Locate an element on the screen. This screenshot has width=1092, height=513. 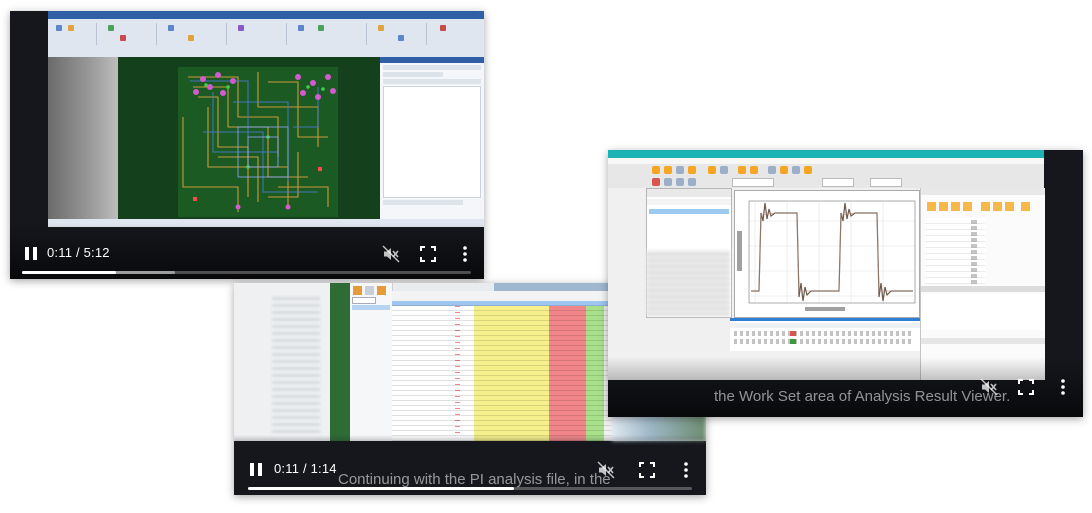
window-titlebar is located at coordinates (826, 154).